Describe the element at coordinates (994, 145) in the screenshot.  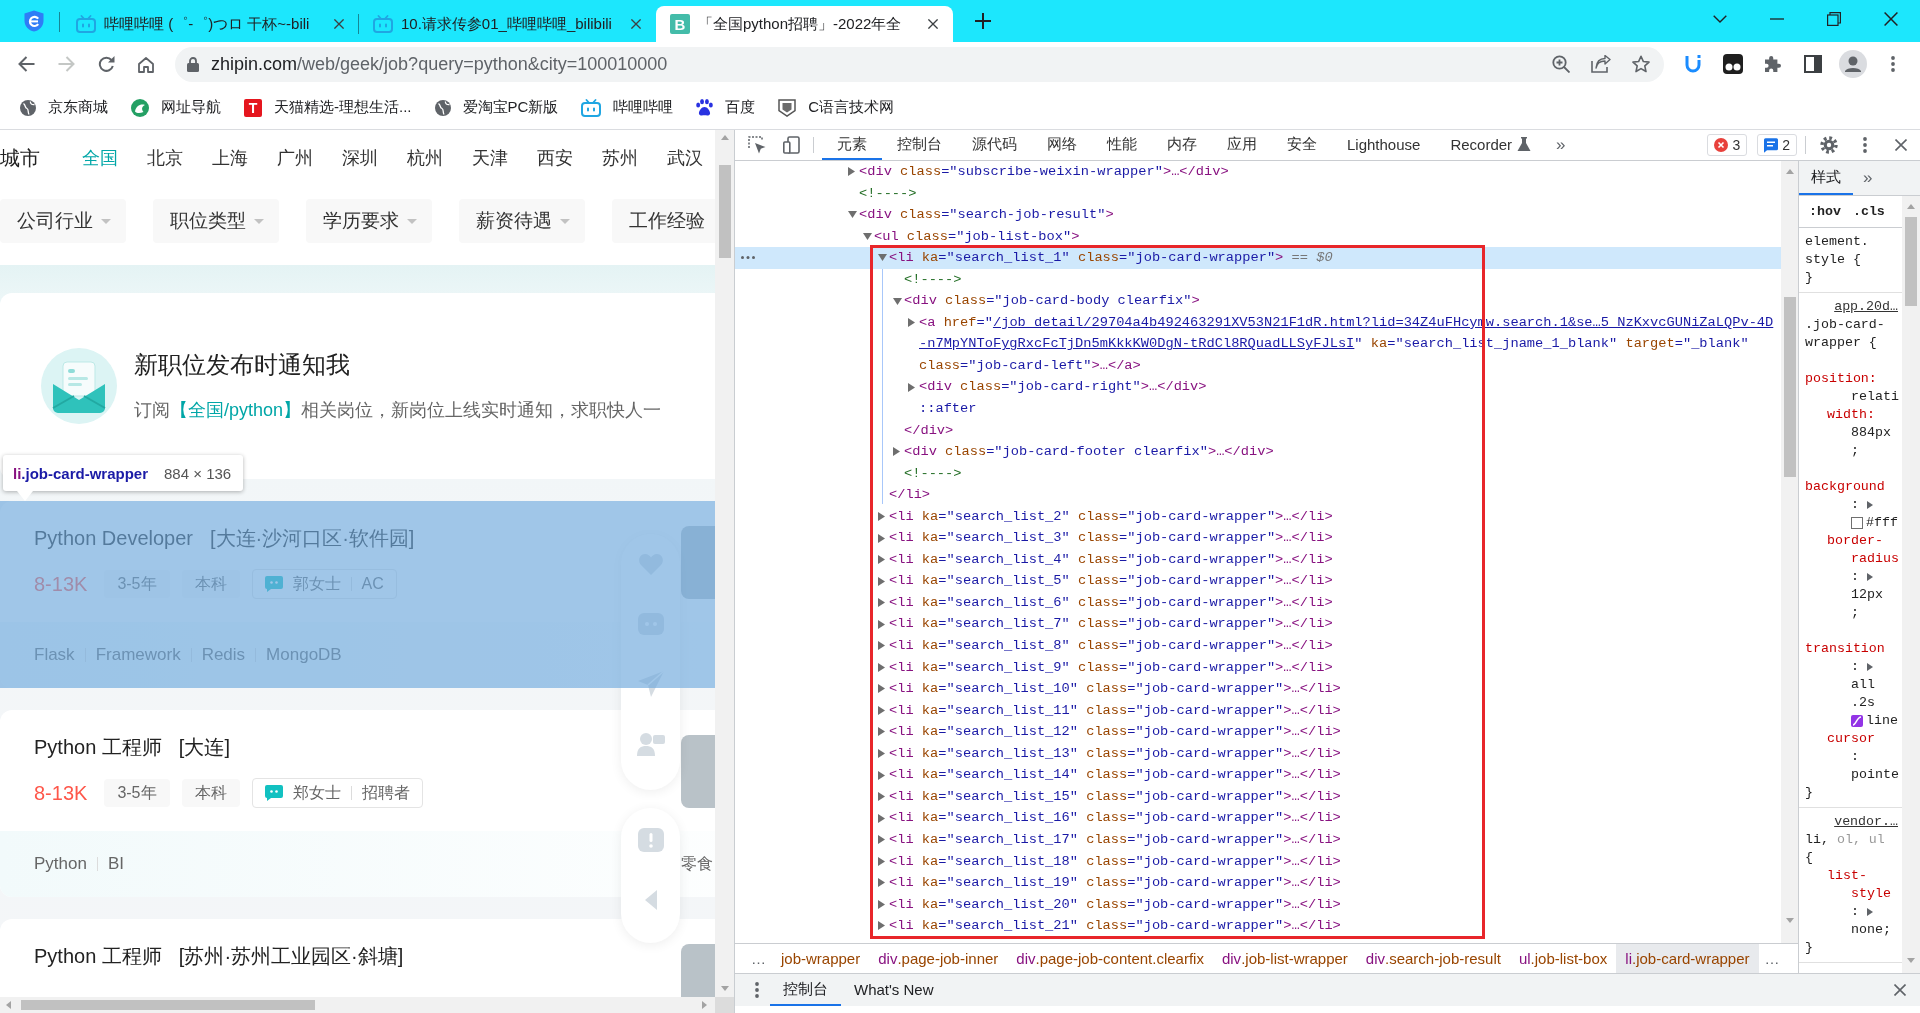
I see `devtools-tab: 源代码` at that location.